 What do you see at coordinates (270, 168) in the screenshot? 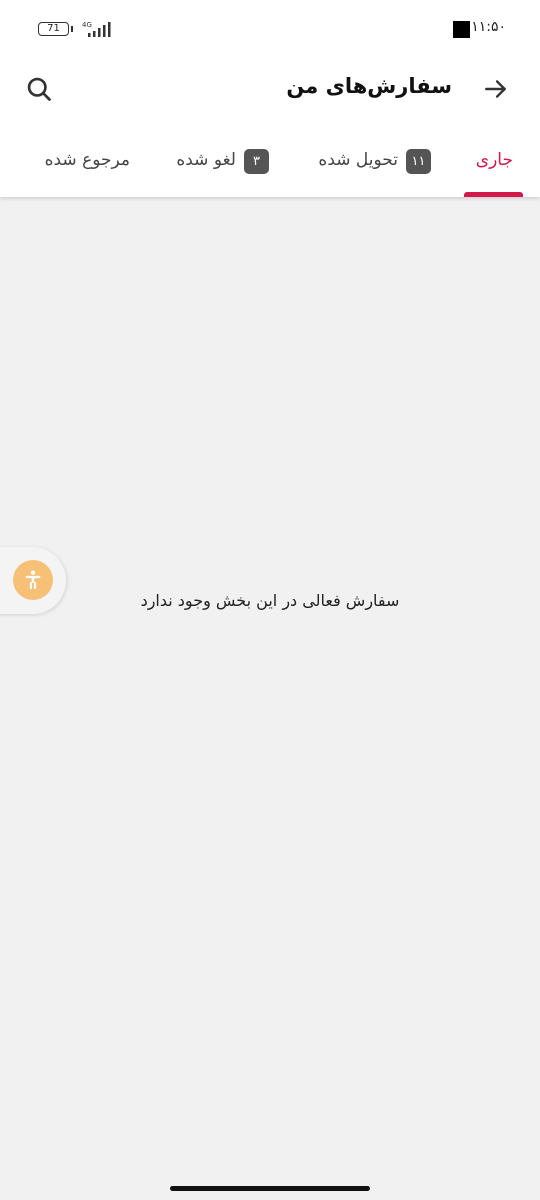
I see `order-tabs: جاری ۱۱ تحویل شده ۳ لغو شده مرجوع شده` at bounding box center [270, 168].